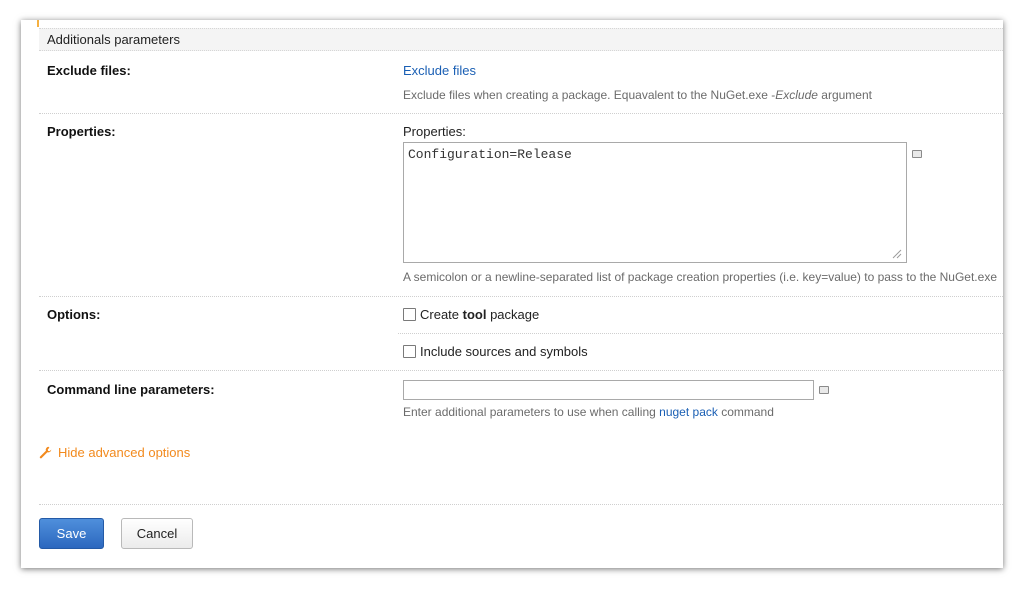 This screenshot has height=589, width=1024. Describe the element at coordinates (131, 389) in the screenshot. I see `command-line-label: Command line parameters:` at that location.